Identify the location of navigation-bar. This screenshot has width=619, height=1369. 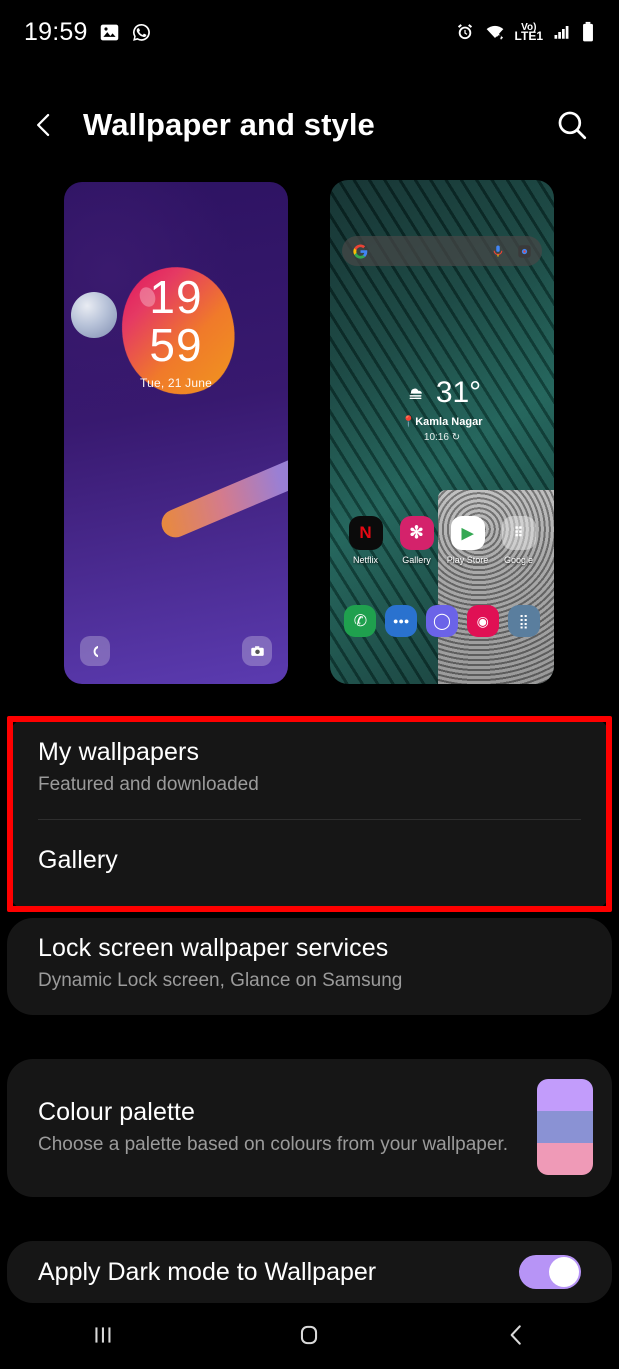
(309, 1334).